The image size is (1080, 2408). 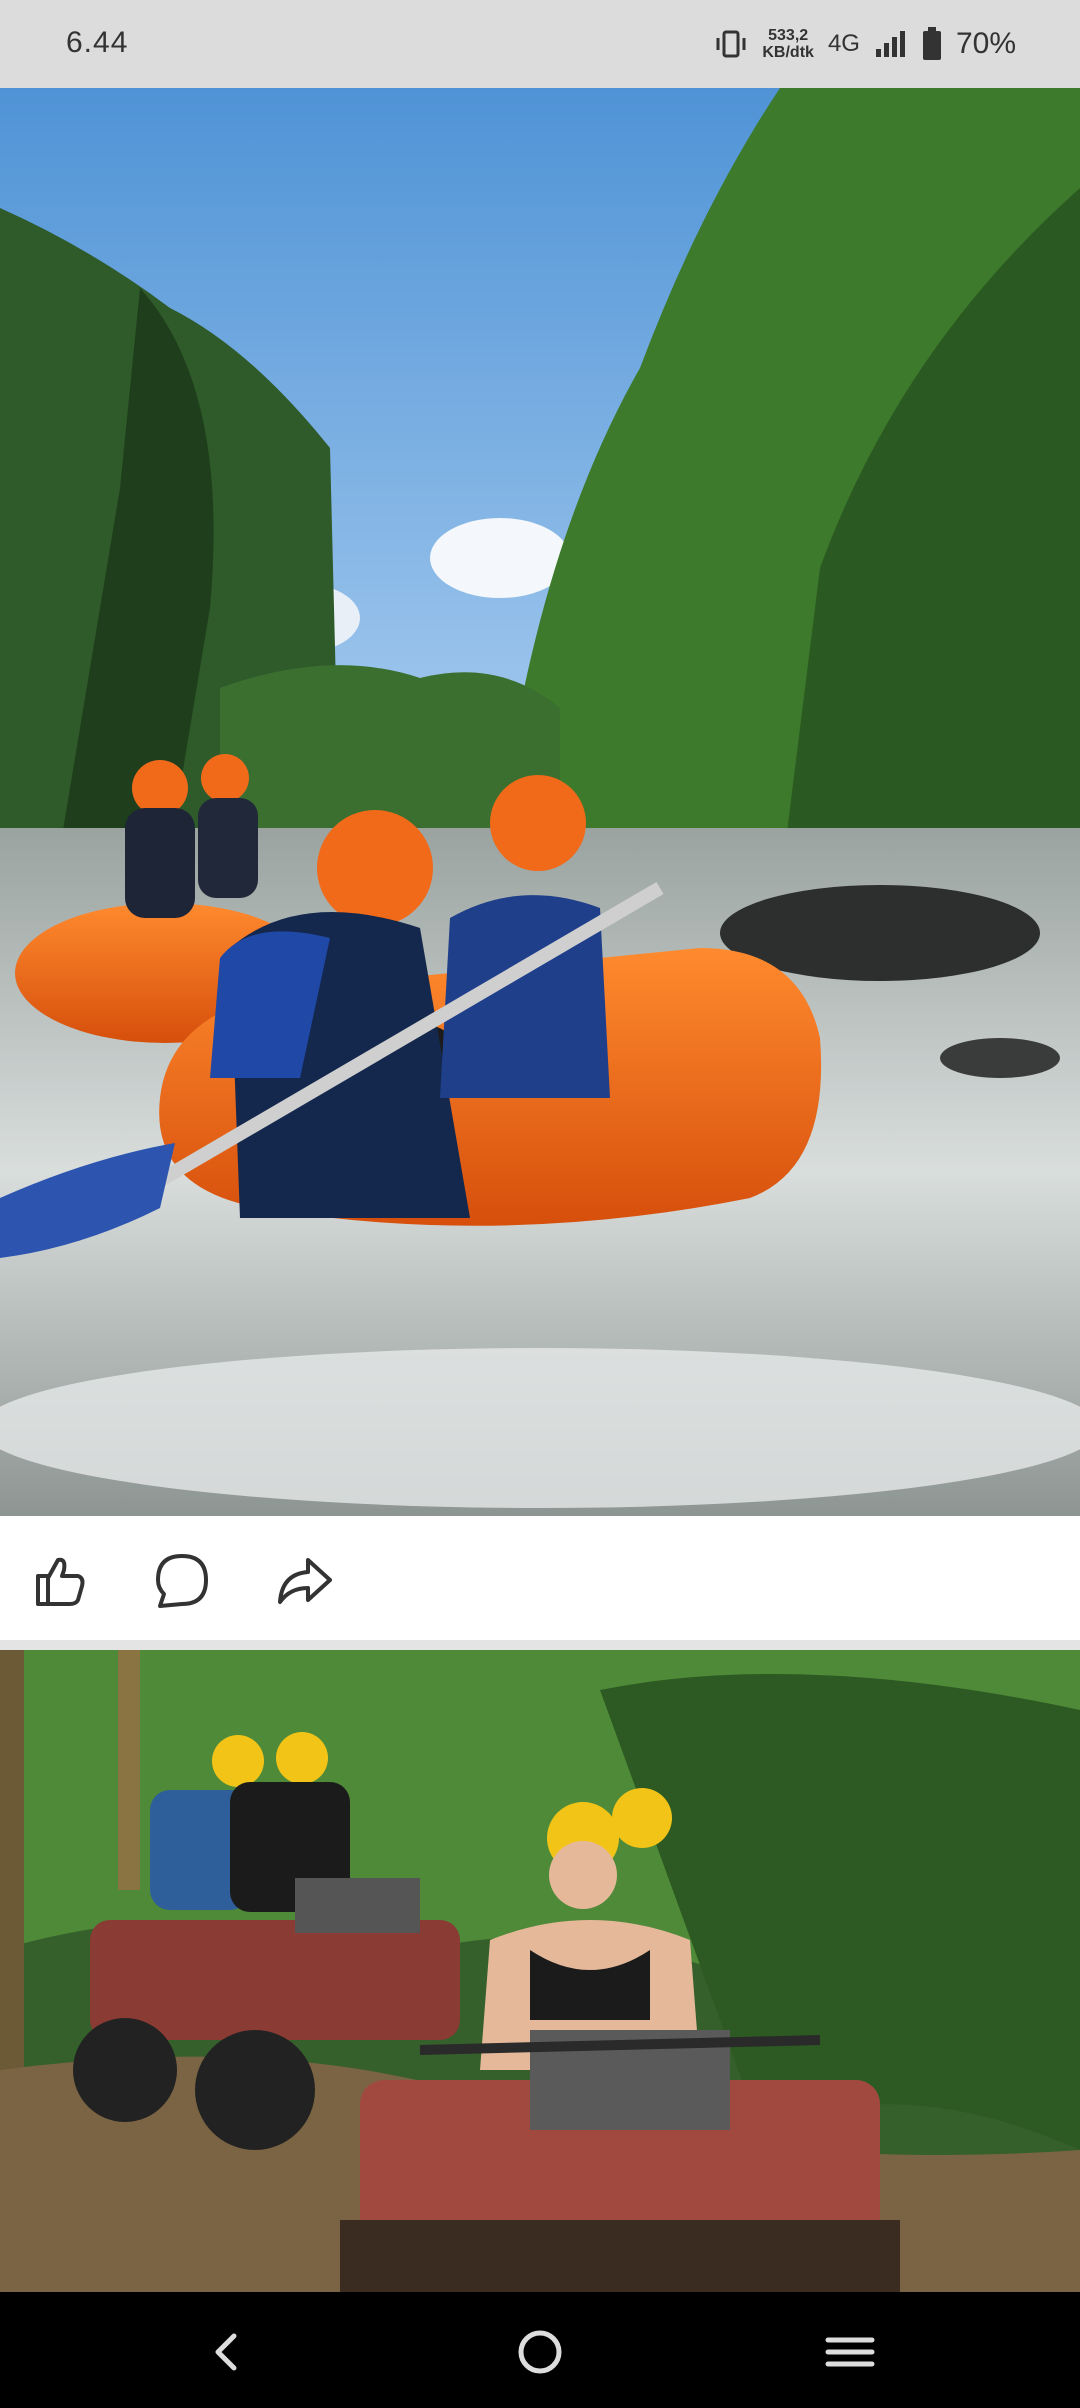 What do you see at coordinates (304, 1580) in the screenshot?
I see `share-icon` at bounding box center [304, 1580].